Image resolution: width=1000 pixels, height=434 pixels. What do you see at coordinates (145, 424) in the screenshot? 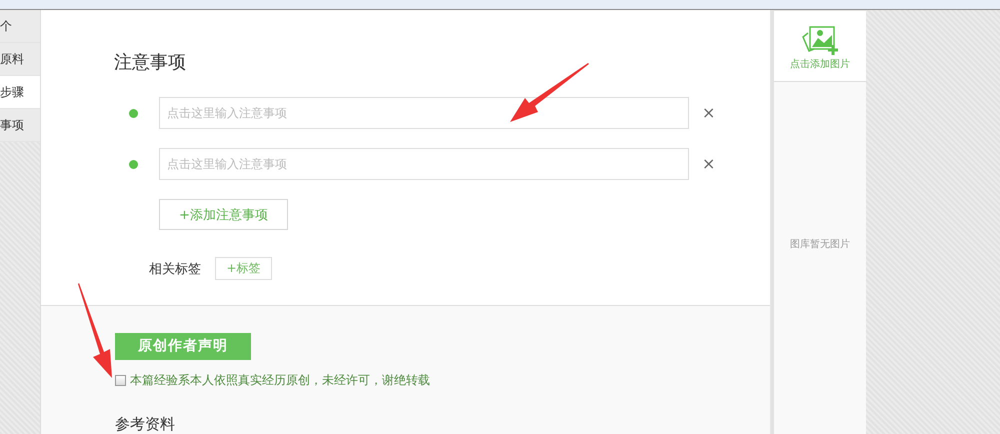
I see `section-title: 参考资料` at bounding box center [145, 424].